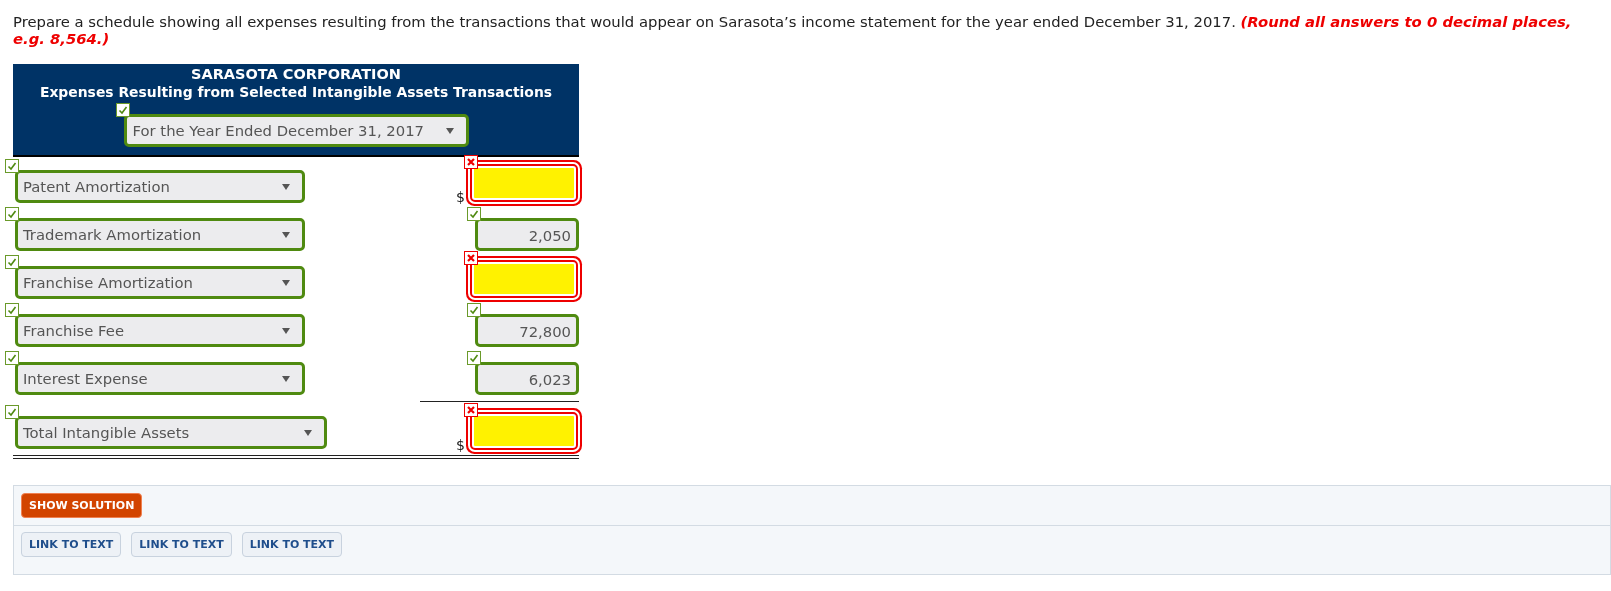 The height and width of the screenshot is (591, 1611). What do you see at coordinates (296, 74) in the screenshot?
I see `company-name: SARASOTA CORPORATION` at bounding box center [296, 74].